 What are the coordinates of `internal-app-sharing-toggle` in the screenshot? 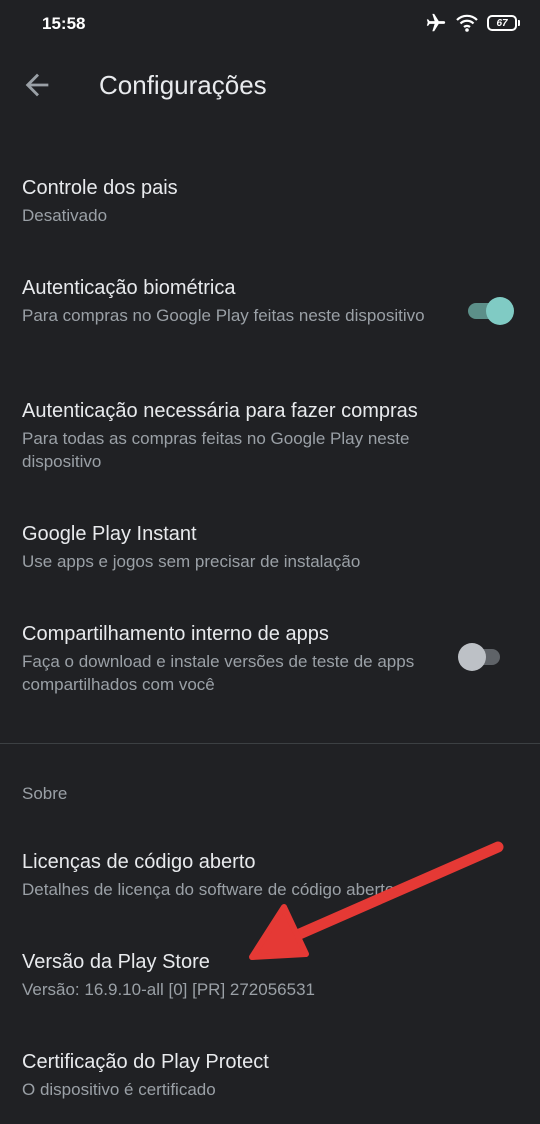 It's located at (482, 657).